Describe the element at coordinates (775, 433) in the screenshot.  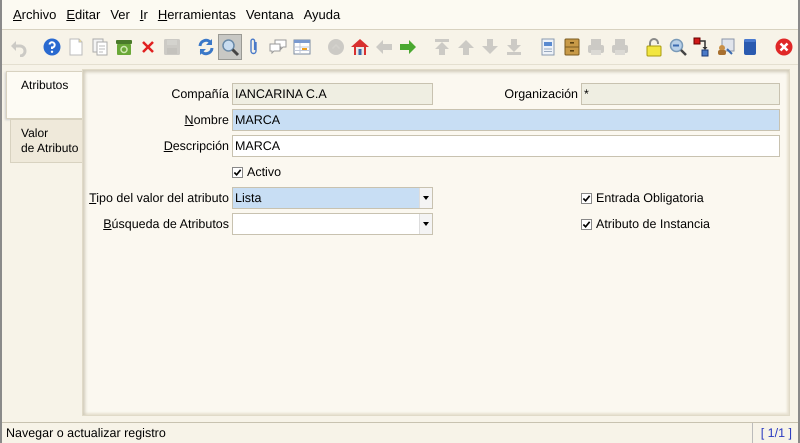
I see `record-counter: [ 1/1 ]` at that location.